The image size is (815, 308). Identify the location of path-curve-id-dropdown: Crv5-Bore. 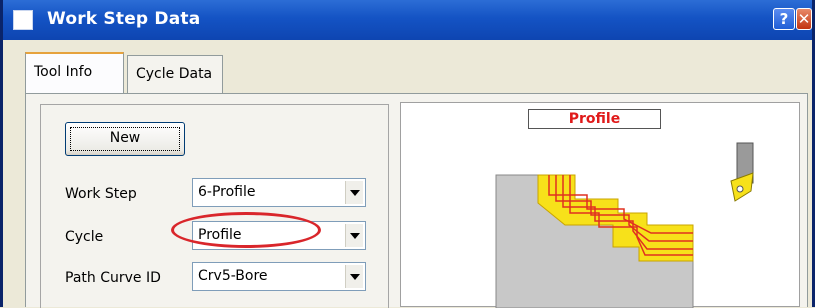
(279, 276).